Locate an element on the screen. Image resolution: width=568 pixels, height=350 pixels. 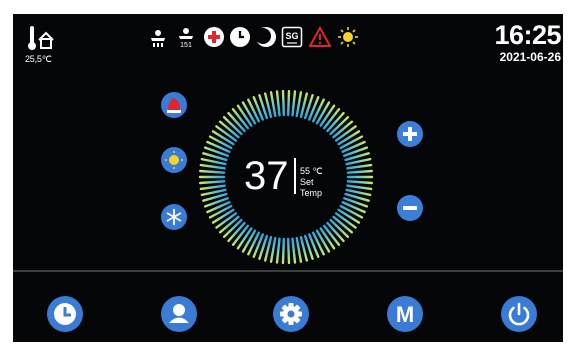
mode-m-label: M is located at coordinates (405, 314).